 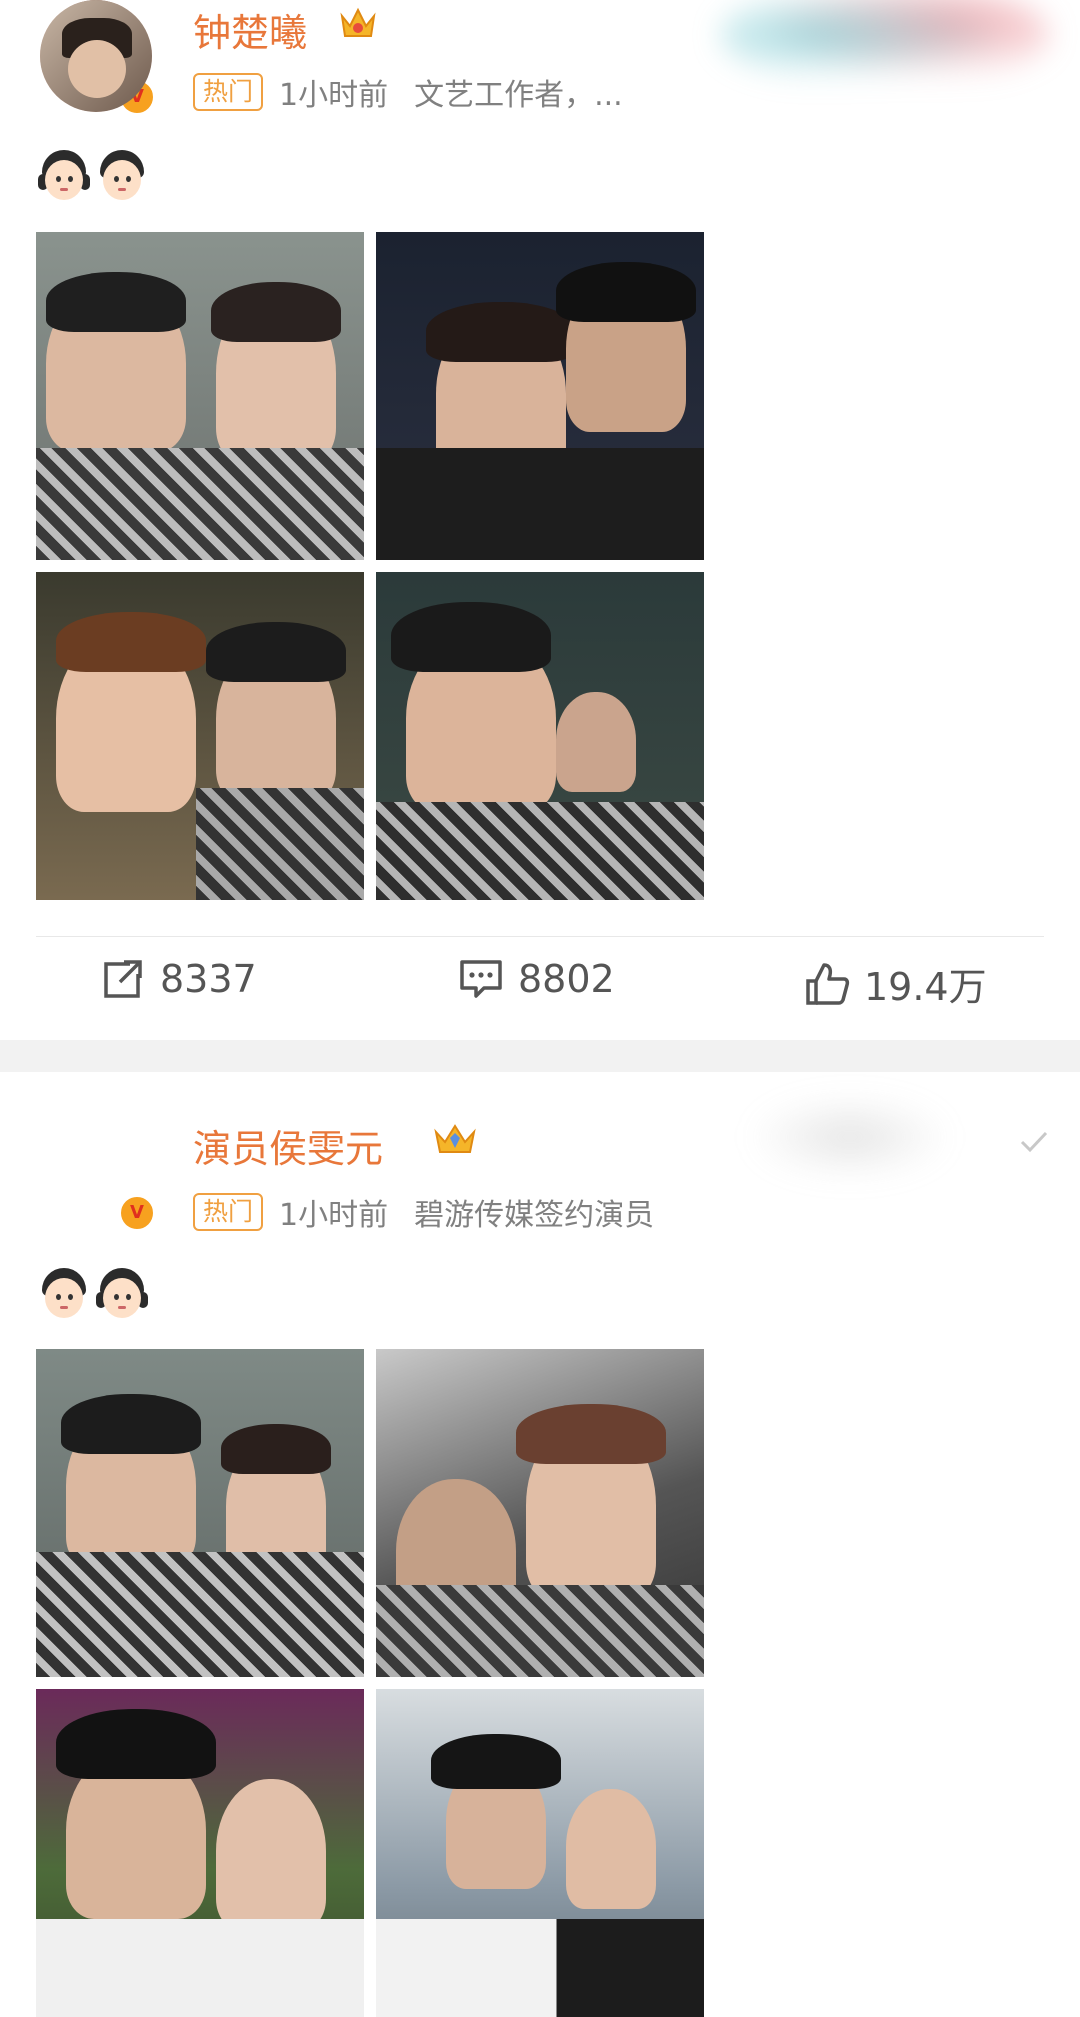 I want to click on repost-button: 8337, so click(x=178, y=979).